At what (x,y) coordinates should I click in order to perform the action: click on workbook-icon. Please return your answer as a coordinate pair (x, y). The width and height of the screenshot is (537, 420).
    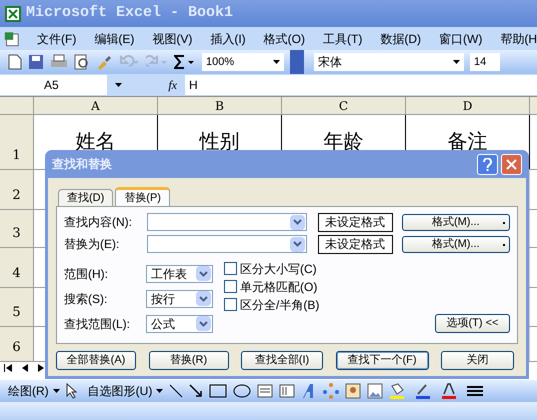
    Looking at the image, I should click on (12, 39).